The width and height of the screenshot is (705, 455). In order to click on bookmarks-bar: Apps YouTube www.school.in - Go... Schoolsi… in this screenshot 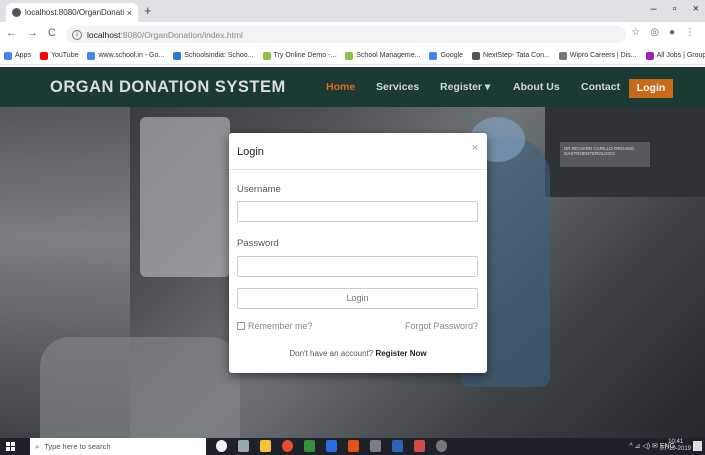, I will do `click(352, 56)`.